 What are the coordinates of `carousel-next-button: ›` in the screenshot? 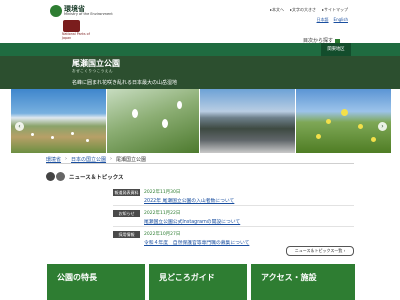 It's located at (382, 126).